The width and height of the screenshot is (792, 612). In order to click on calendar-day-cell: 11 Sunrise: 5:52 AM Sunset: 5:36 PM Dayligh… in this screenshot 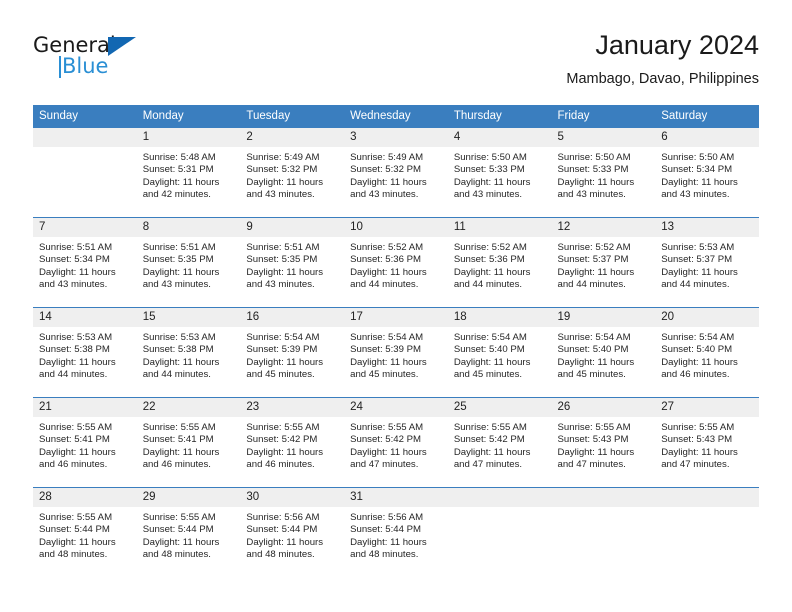, I will do `click(499, 262)`.